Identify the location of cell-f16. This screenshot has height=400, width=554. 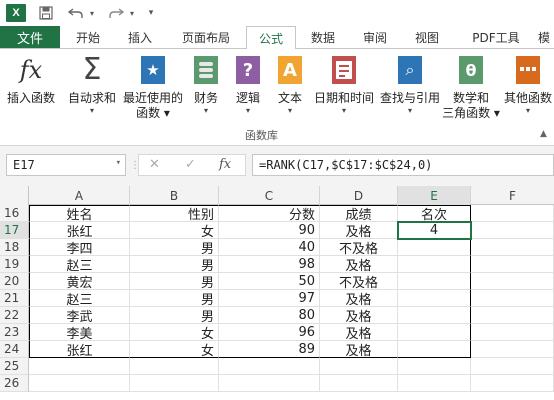
(512, 213).